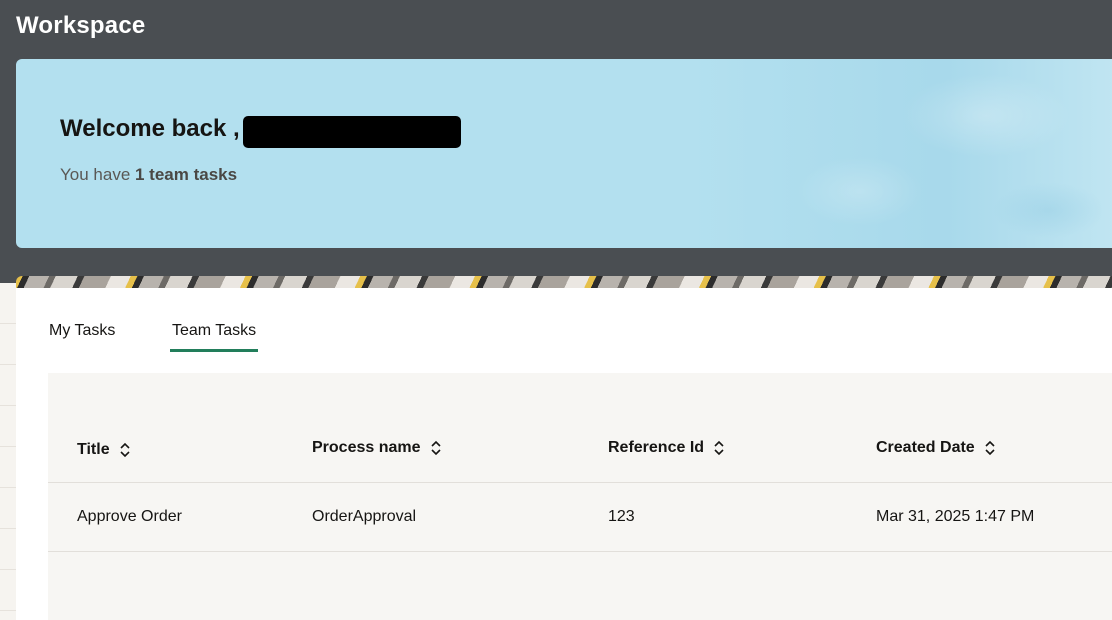 The width and height of the screenshot is (1112, 620). I want to click on task-summary-prefix: You have, so click(97, 174).